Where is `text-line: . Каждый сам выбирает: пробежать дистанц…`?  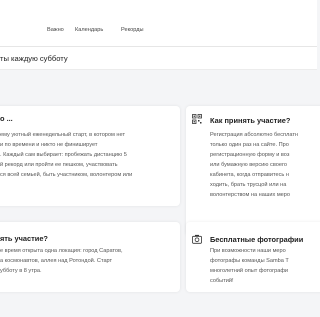 text-line: . Каждый сам выбирает: пробежать дистанц… is located at coordinates (63, 155).